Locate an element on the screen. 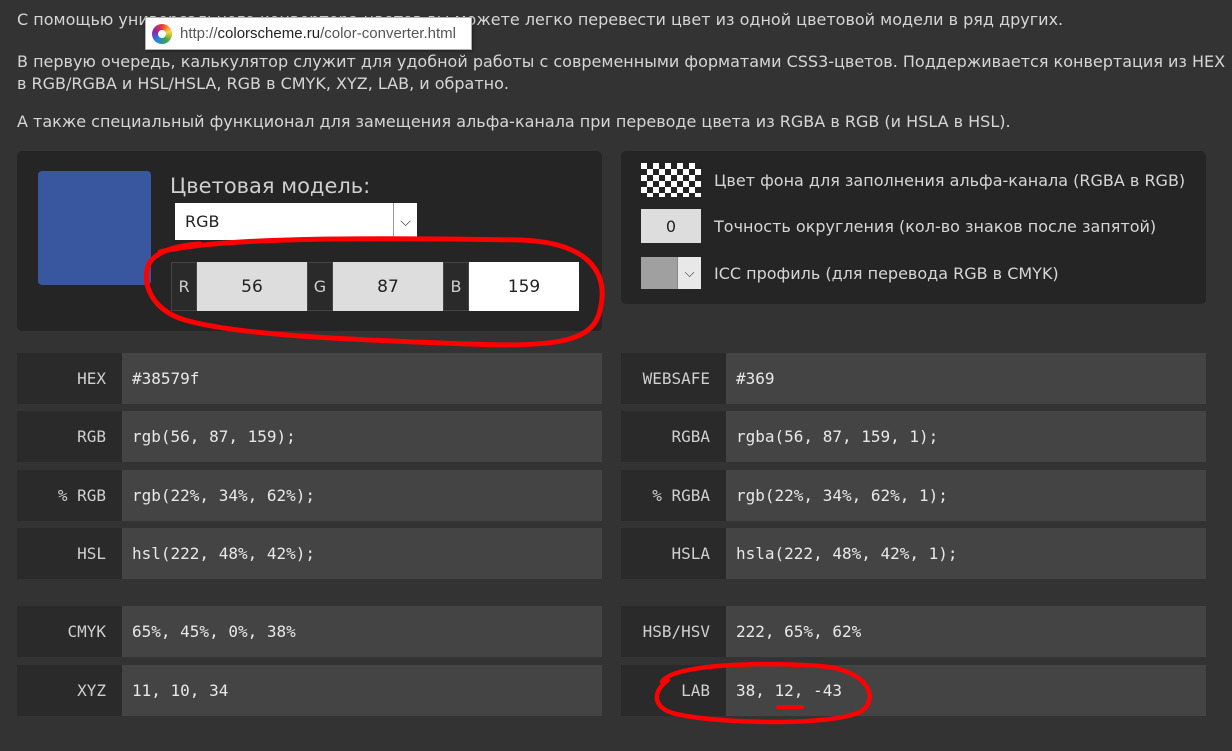  result-key: RGB is located at coordinates (69, 436).